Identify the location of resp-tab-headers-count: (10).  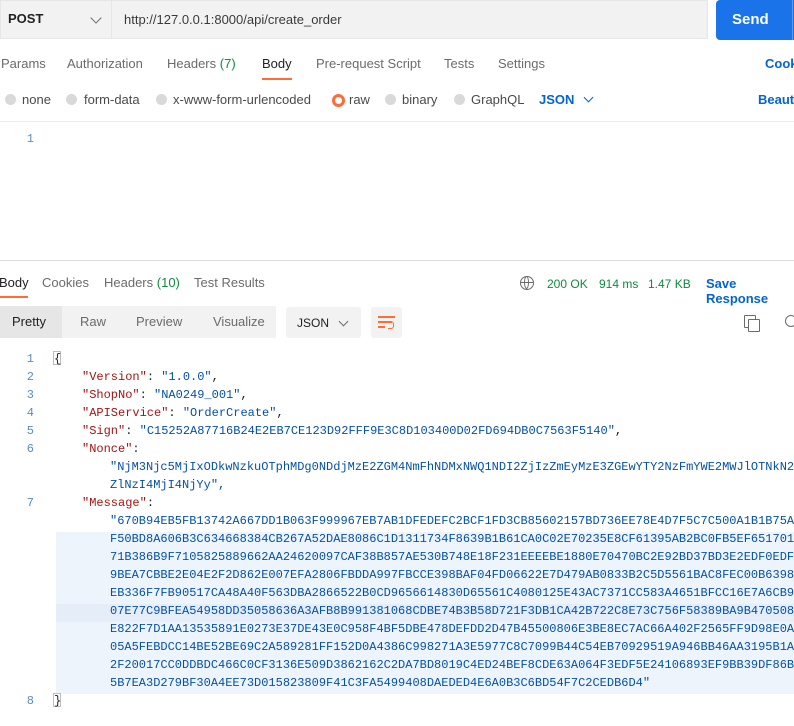
(168, 282).